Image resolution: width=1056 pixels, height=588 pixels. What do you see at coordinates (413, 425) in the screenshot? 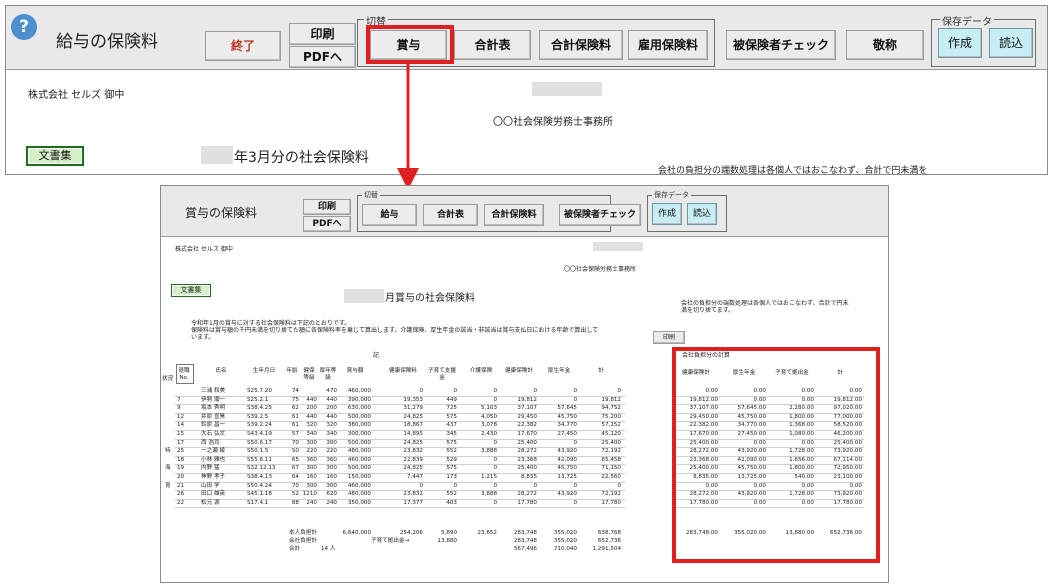
I see `table-cell: 18,867` at bounding box center [413, 425].